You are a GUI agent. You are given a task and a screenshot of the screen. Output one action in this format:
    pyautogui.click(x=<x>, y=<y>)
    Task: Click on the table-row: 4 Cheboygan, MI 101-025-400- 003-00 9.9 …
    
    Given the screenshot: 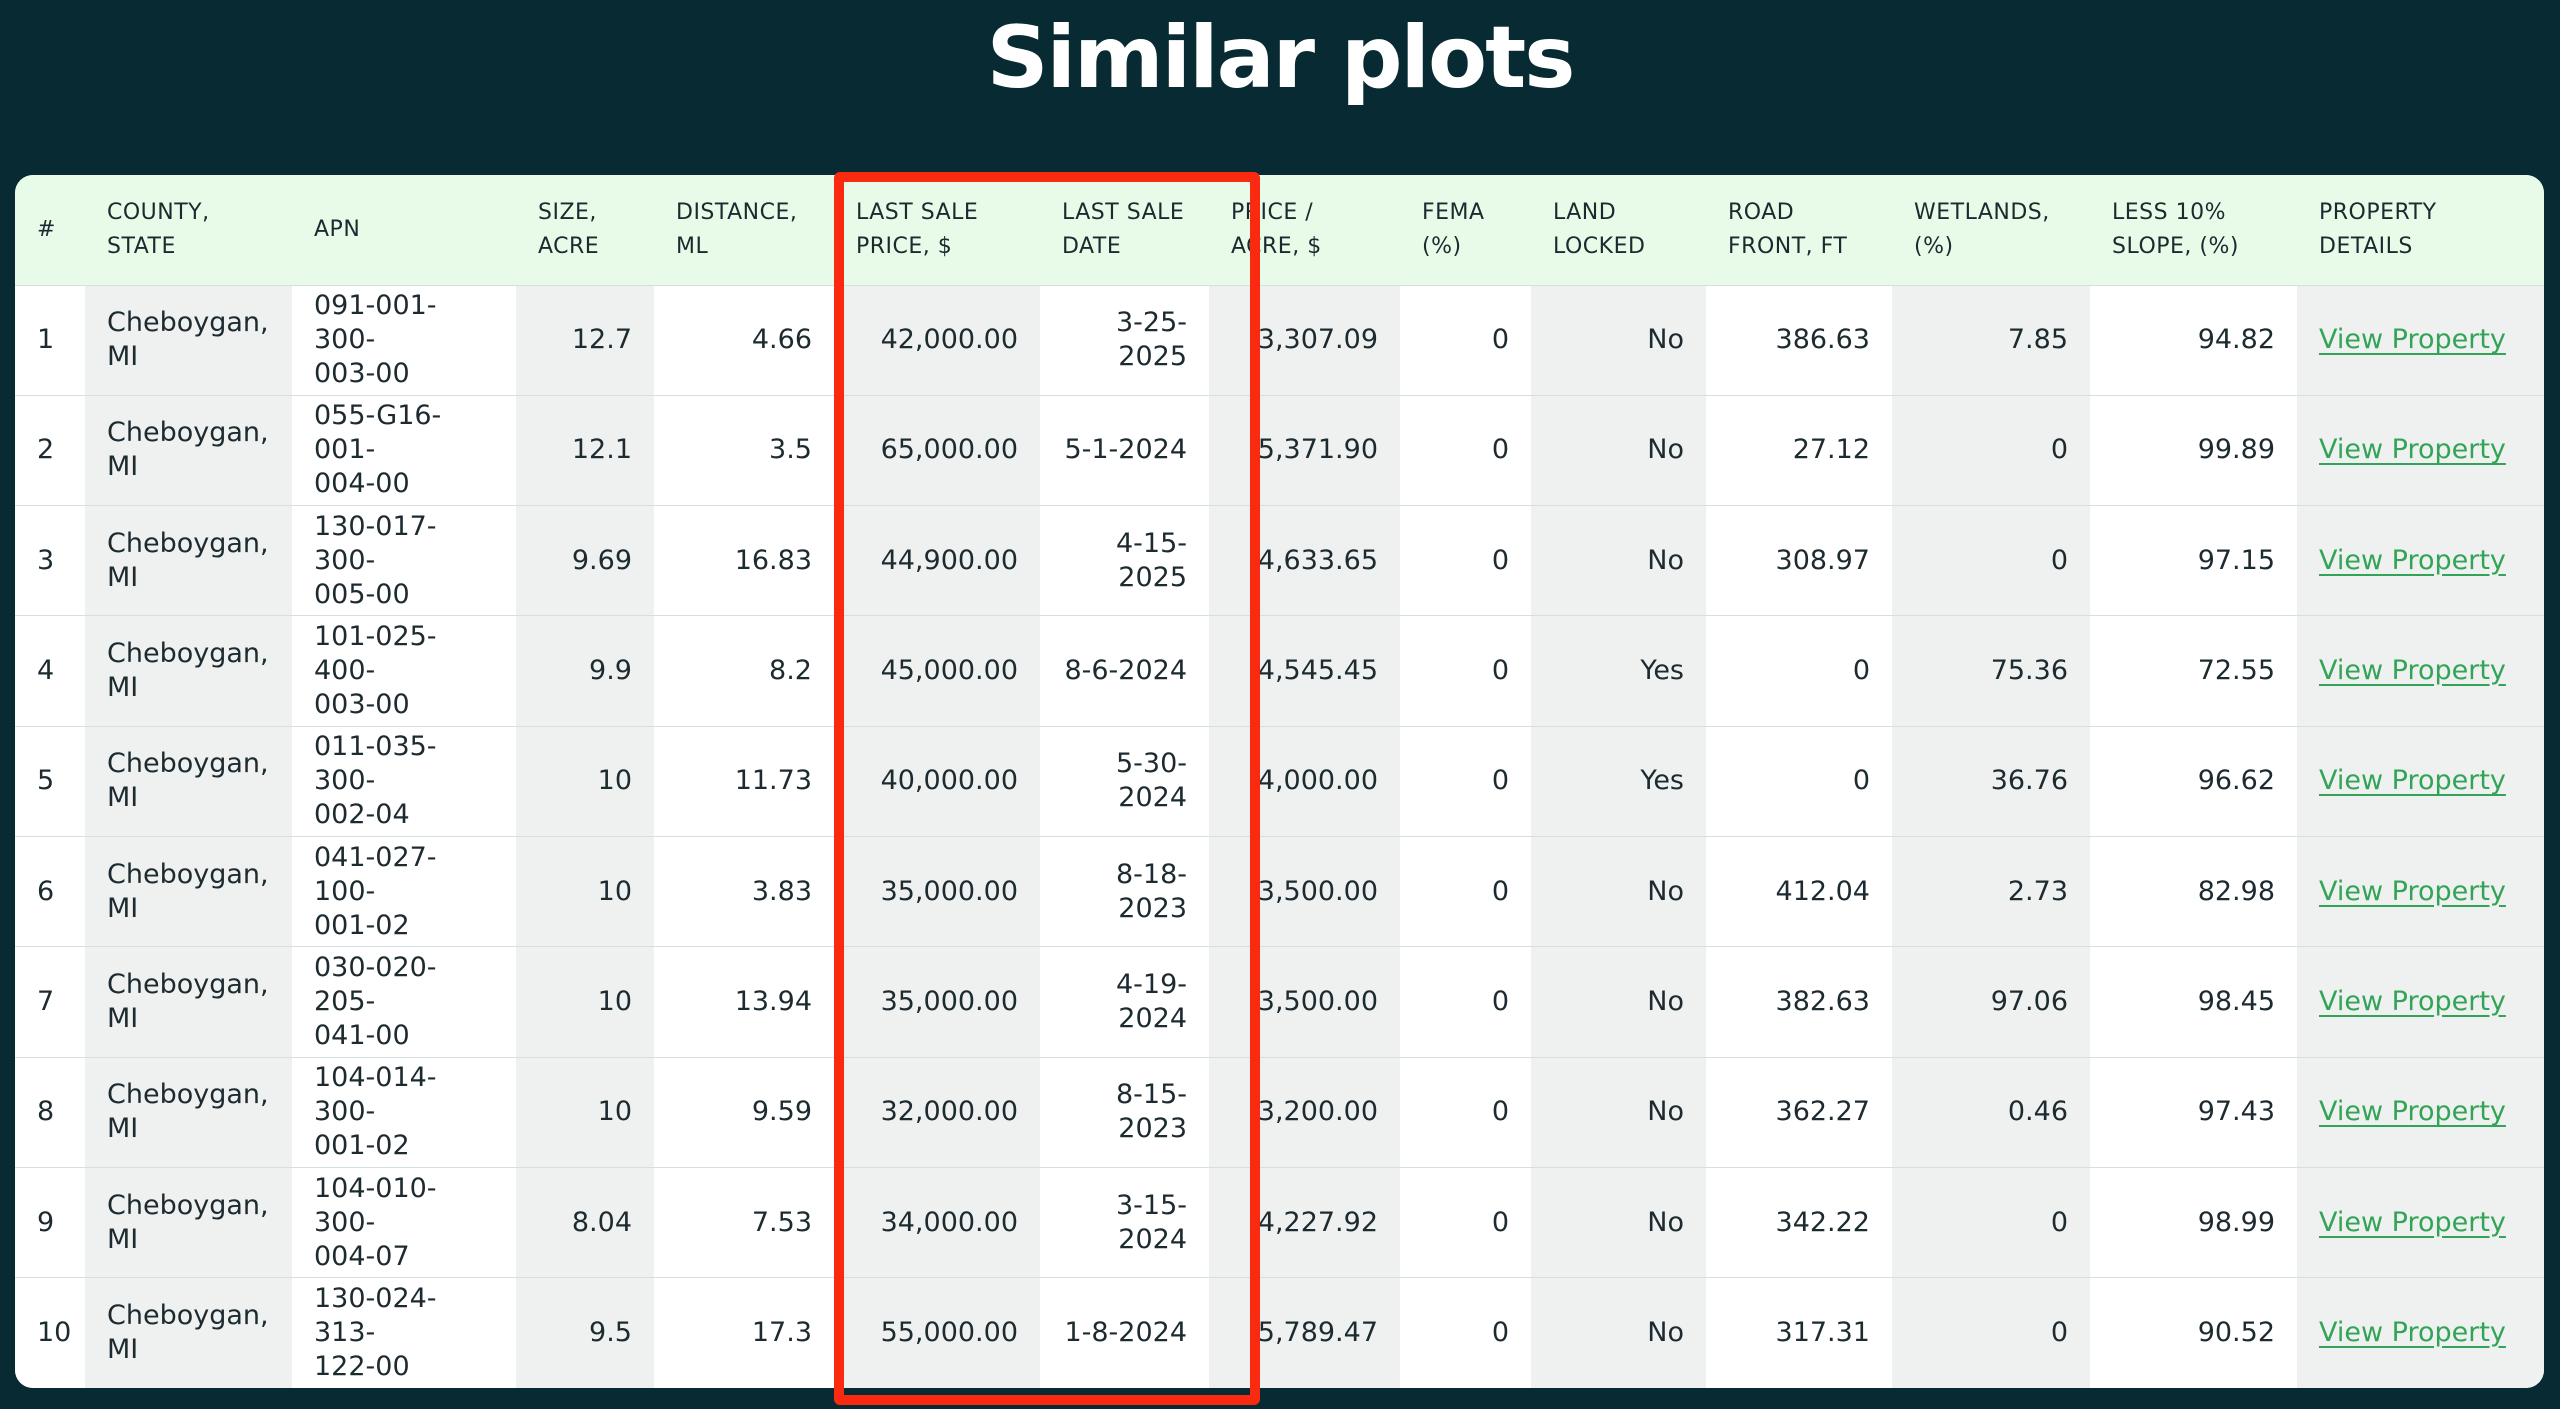 What is the action you would take?
    pyautogui.click(x=1279, y=671)
    